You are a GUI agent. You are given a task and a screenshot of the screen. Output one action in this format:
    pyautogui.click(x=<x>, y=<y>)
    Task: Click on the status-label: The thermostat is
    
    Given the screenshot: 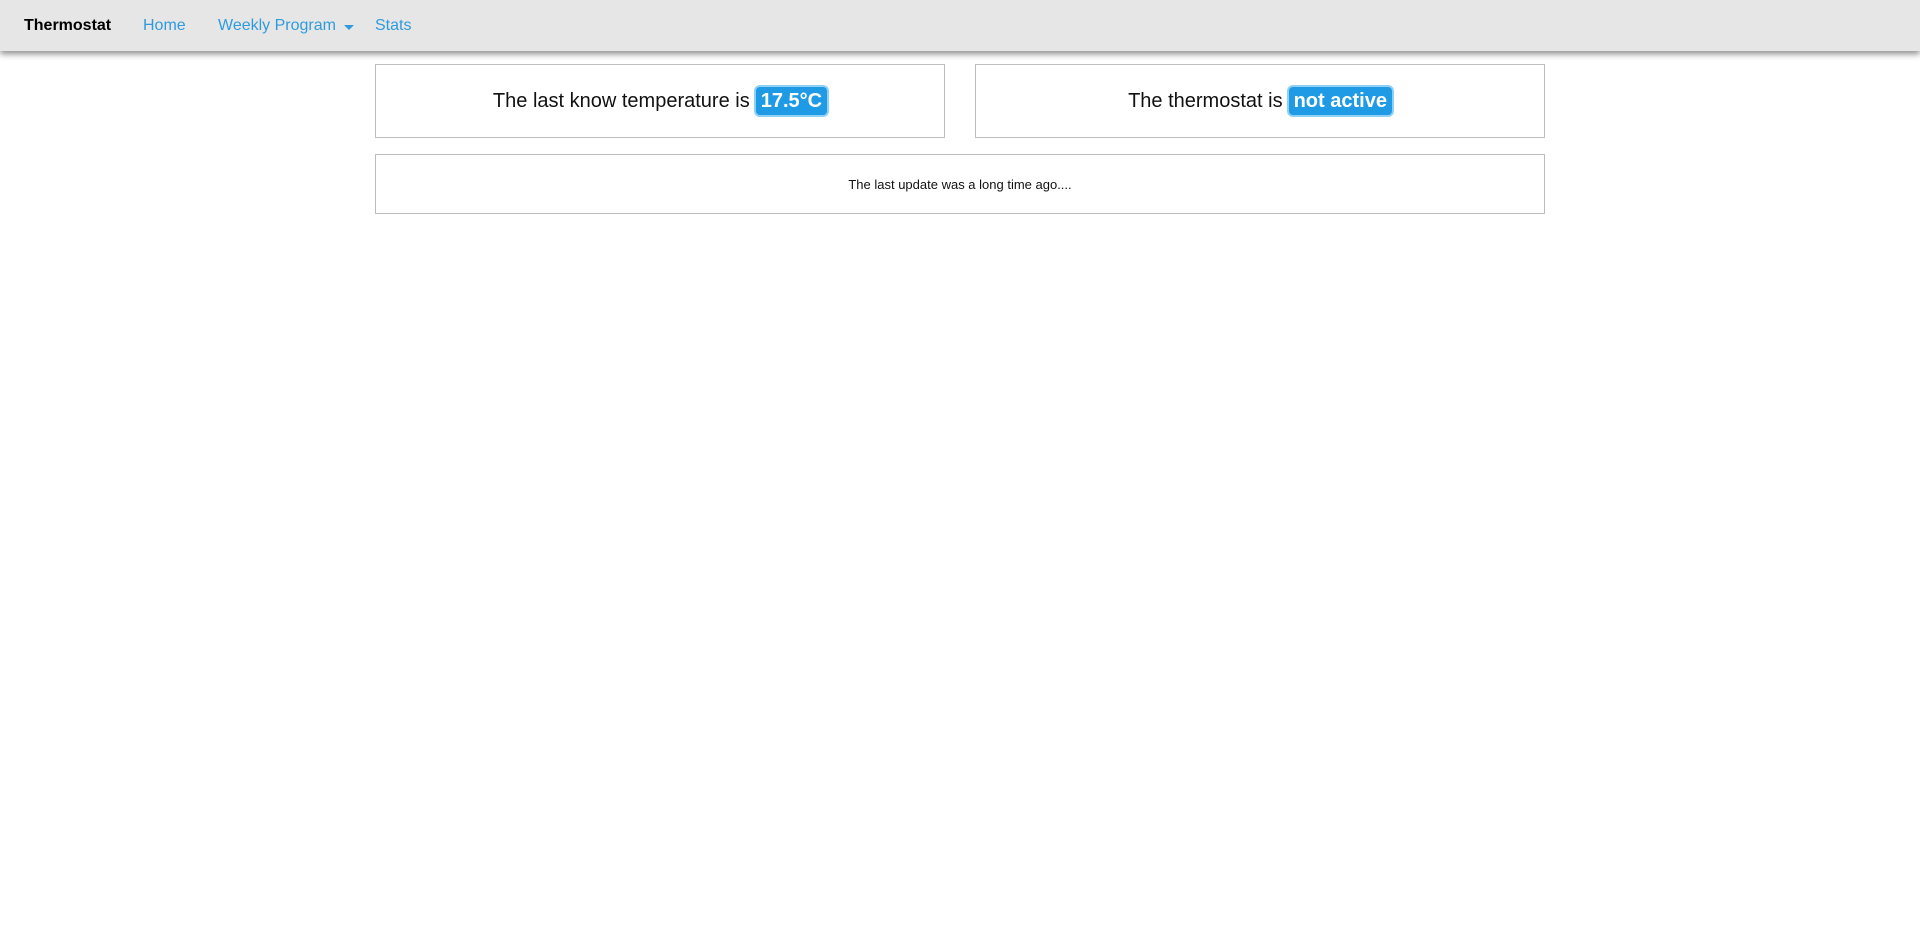 What is the action you would take?
    pyautogui.click(x=1205, y=100)
    